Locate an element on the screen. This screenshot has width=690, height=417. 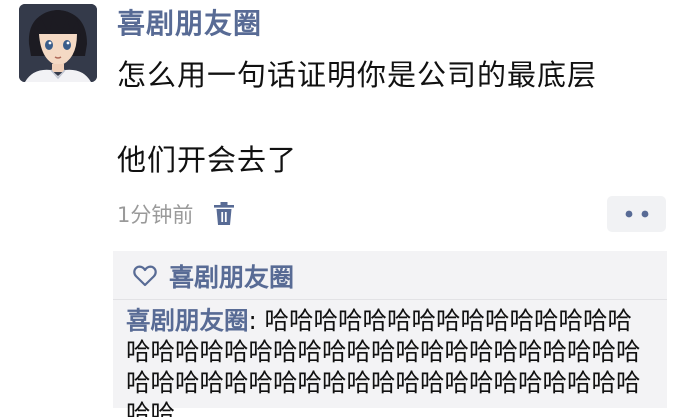
avatar-image is located at coordinates (58, 43).